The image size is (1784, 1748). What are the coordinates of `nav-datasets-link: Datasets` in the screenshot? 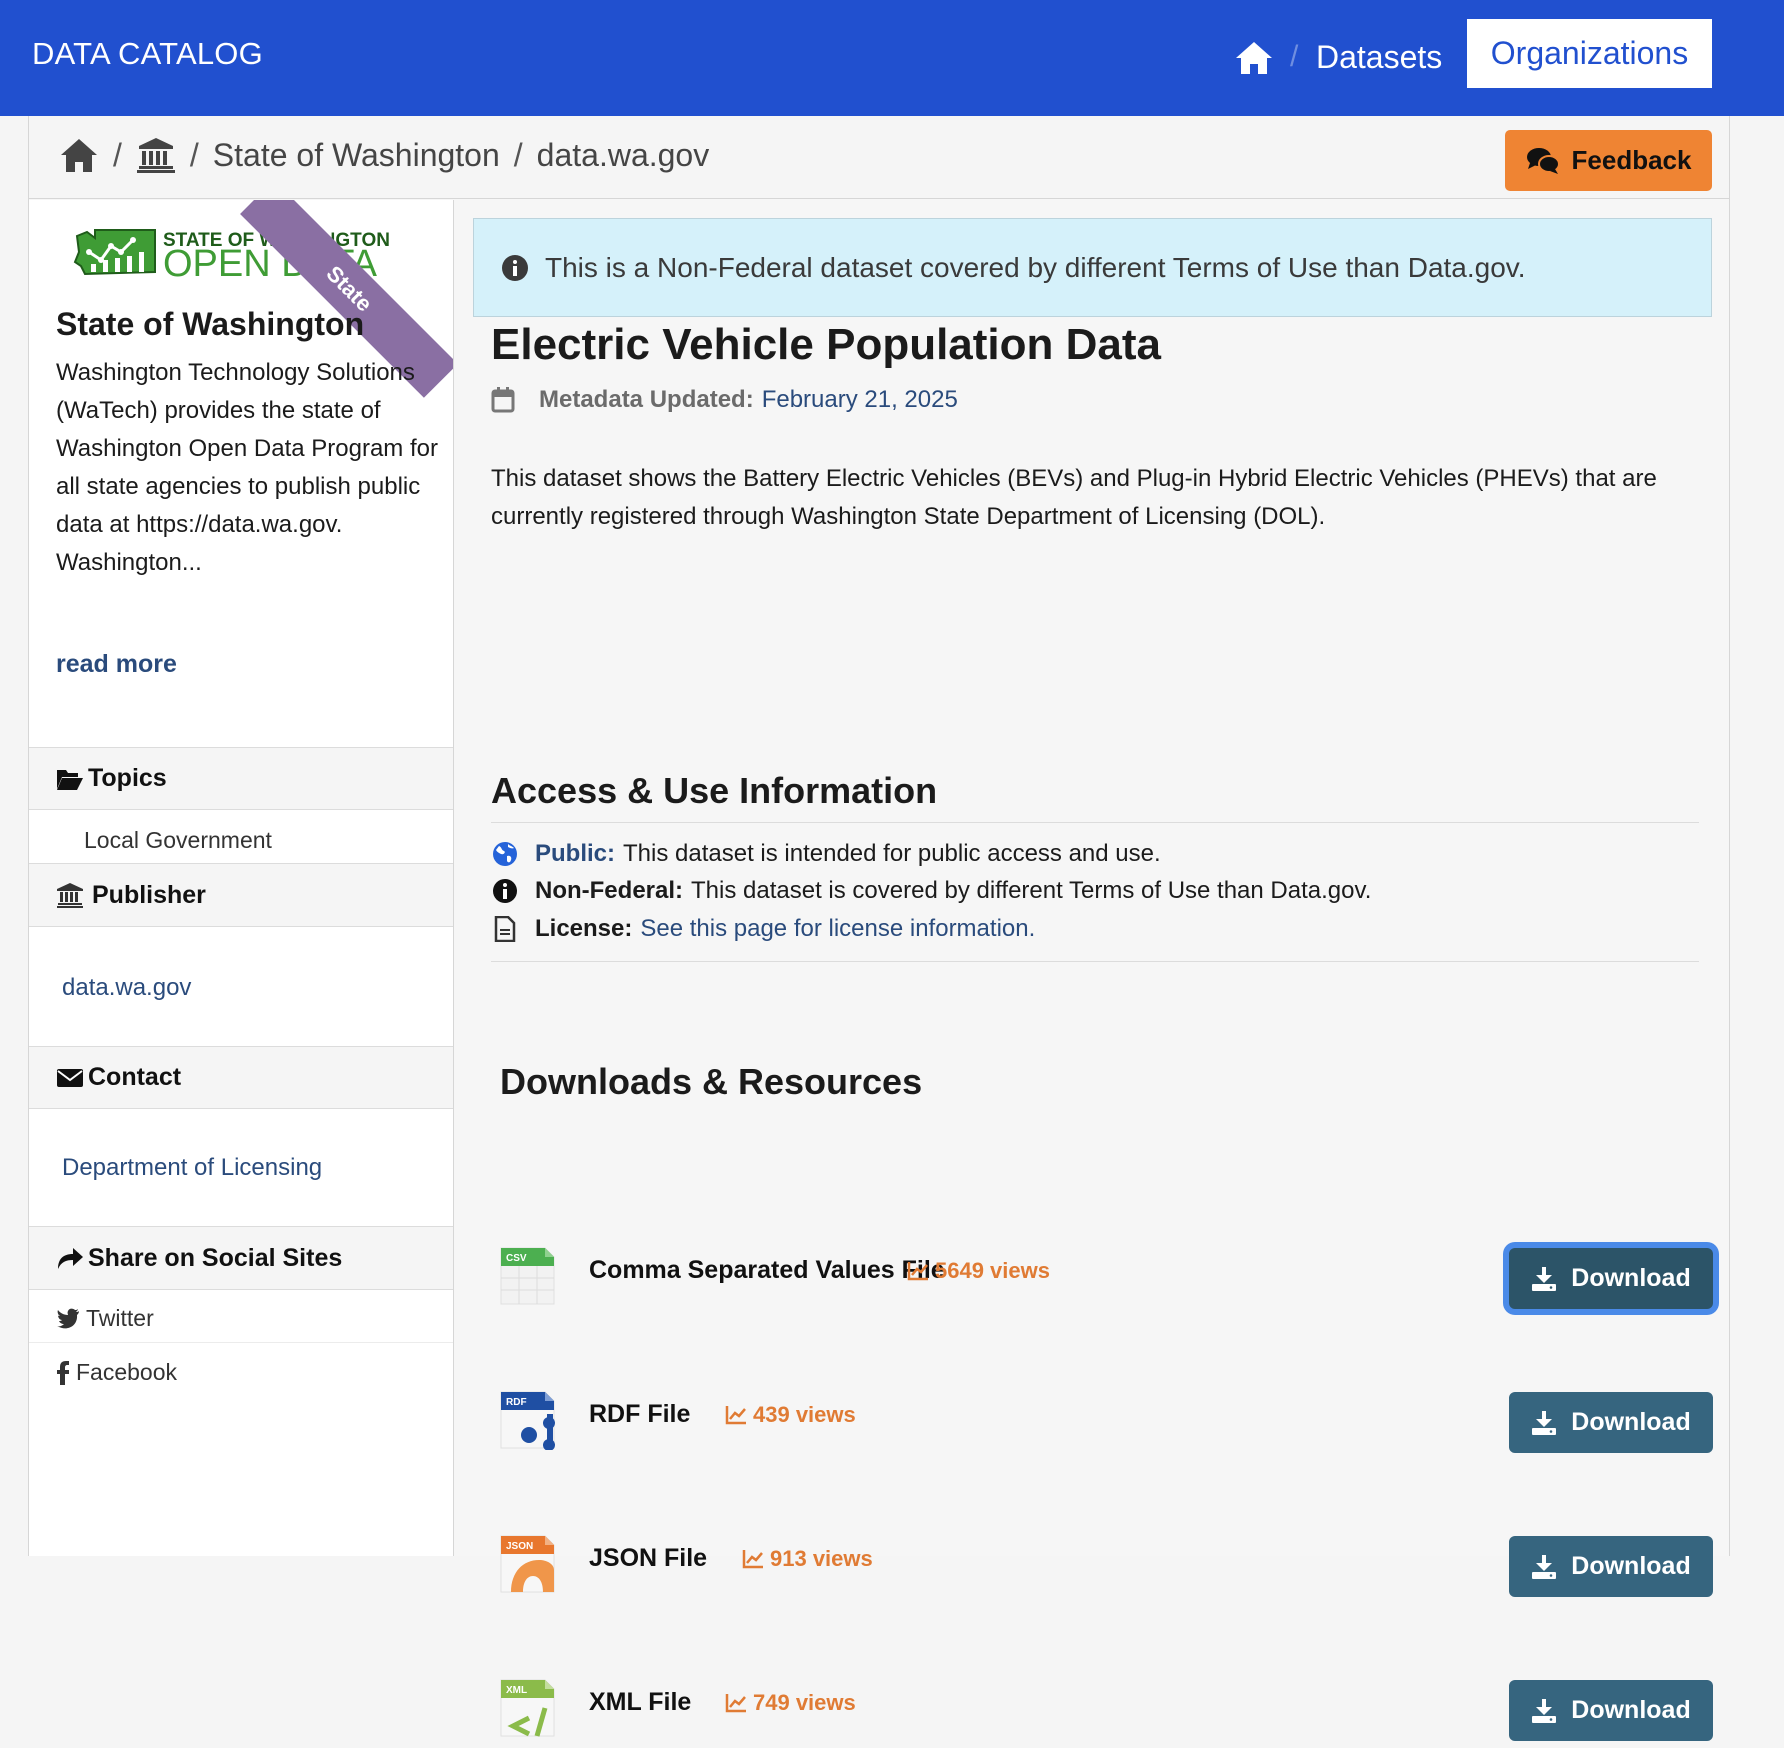 It's located at (1379, 57).